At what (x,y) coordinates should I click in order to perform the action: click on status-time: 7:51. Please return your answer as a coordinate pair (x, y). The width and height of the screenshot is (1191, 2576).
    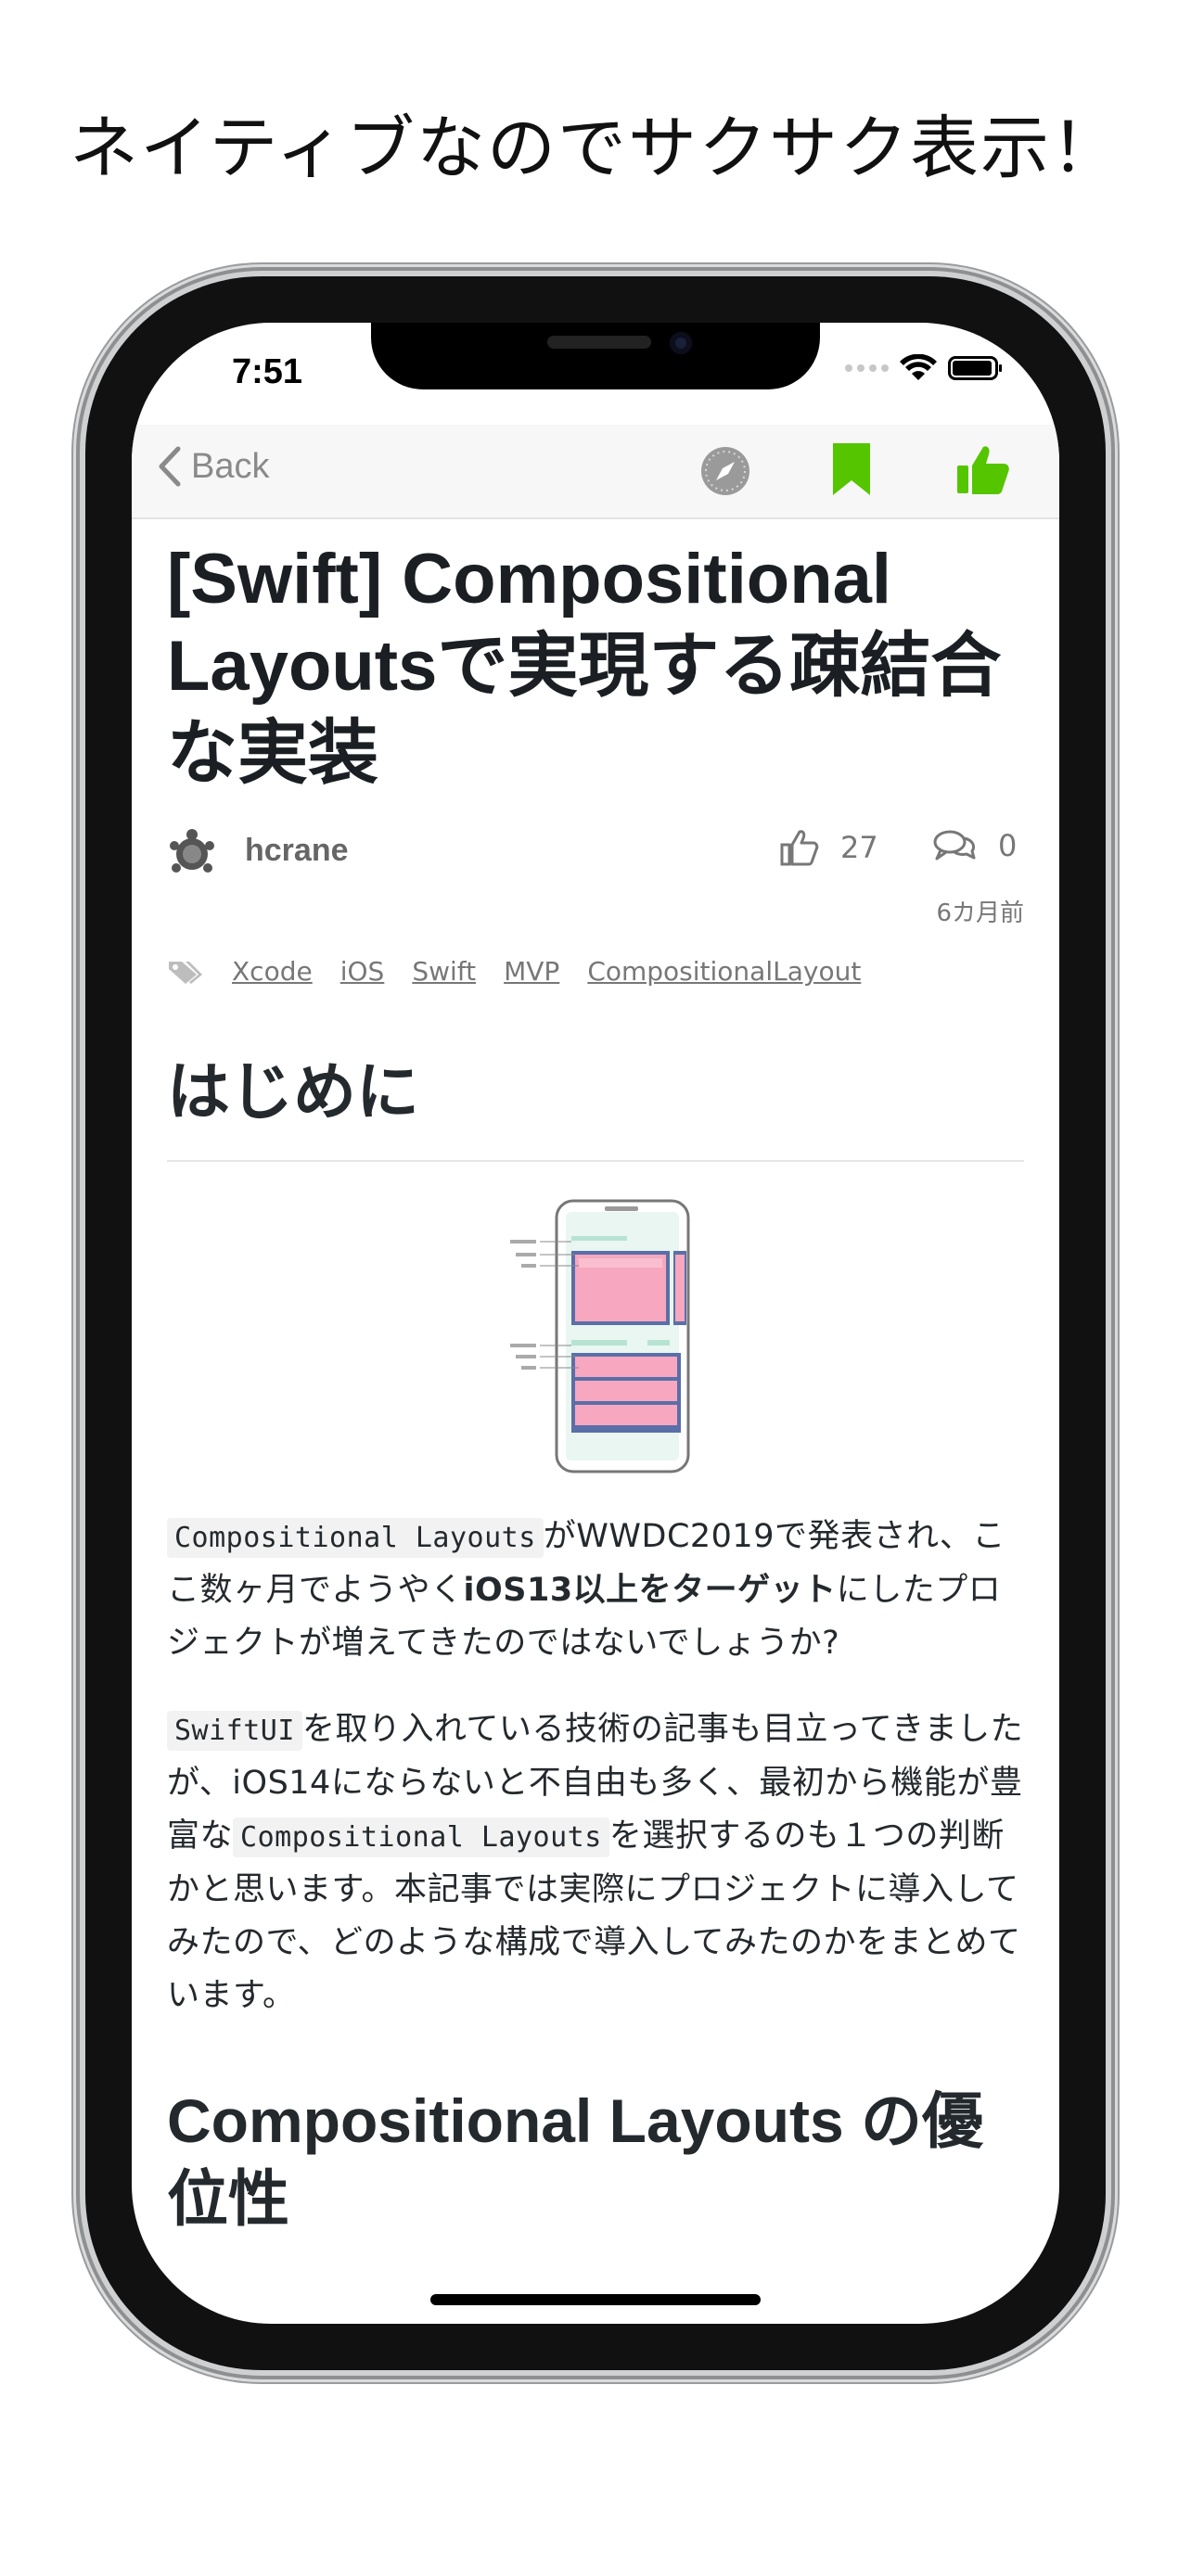
    Looking at the image, I should click on (267, 371).